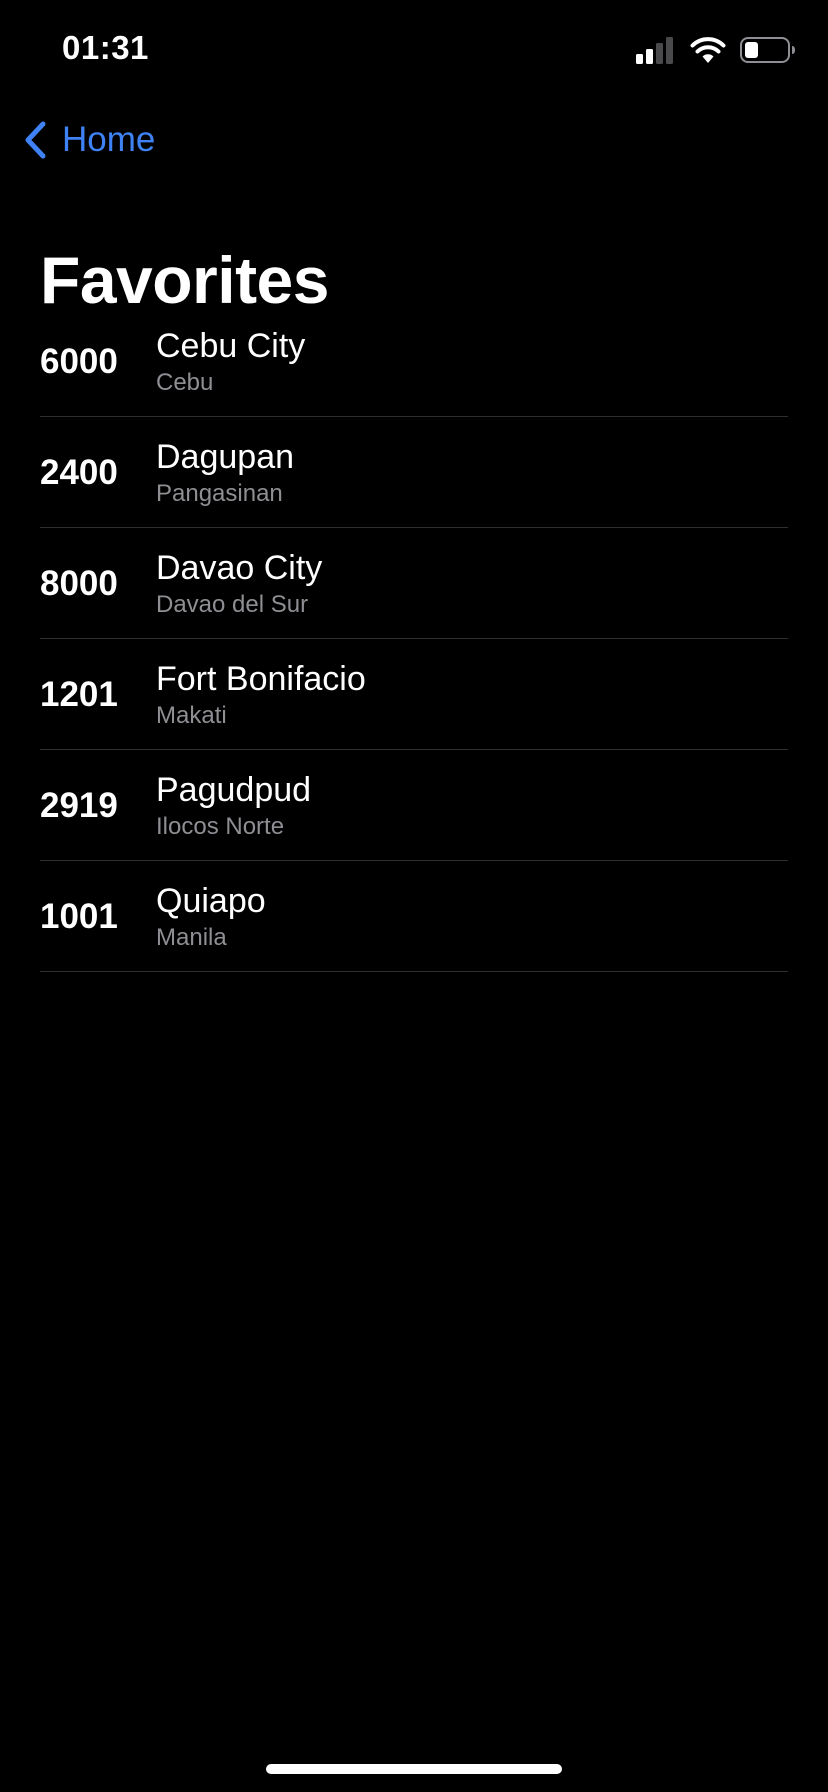 Image resolution: width=828 pixels, height=1792 pixels. I want to click on region-name: Davao del Sur, so click(232, 604).